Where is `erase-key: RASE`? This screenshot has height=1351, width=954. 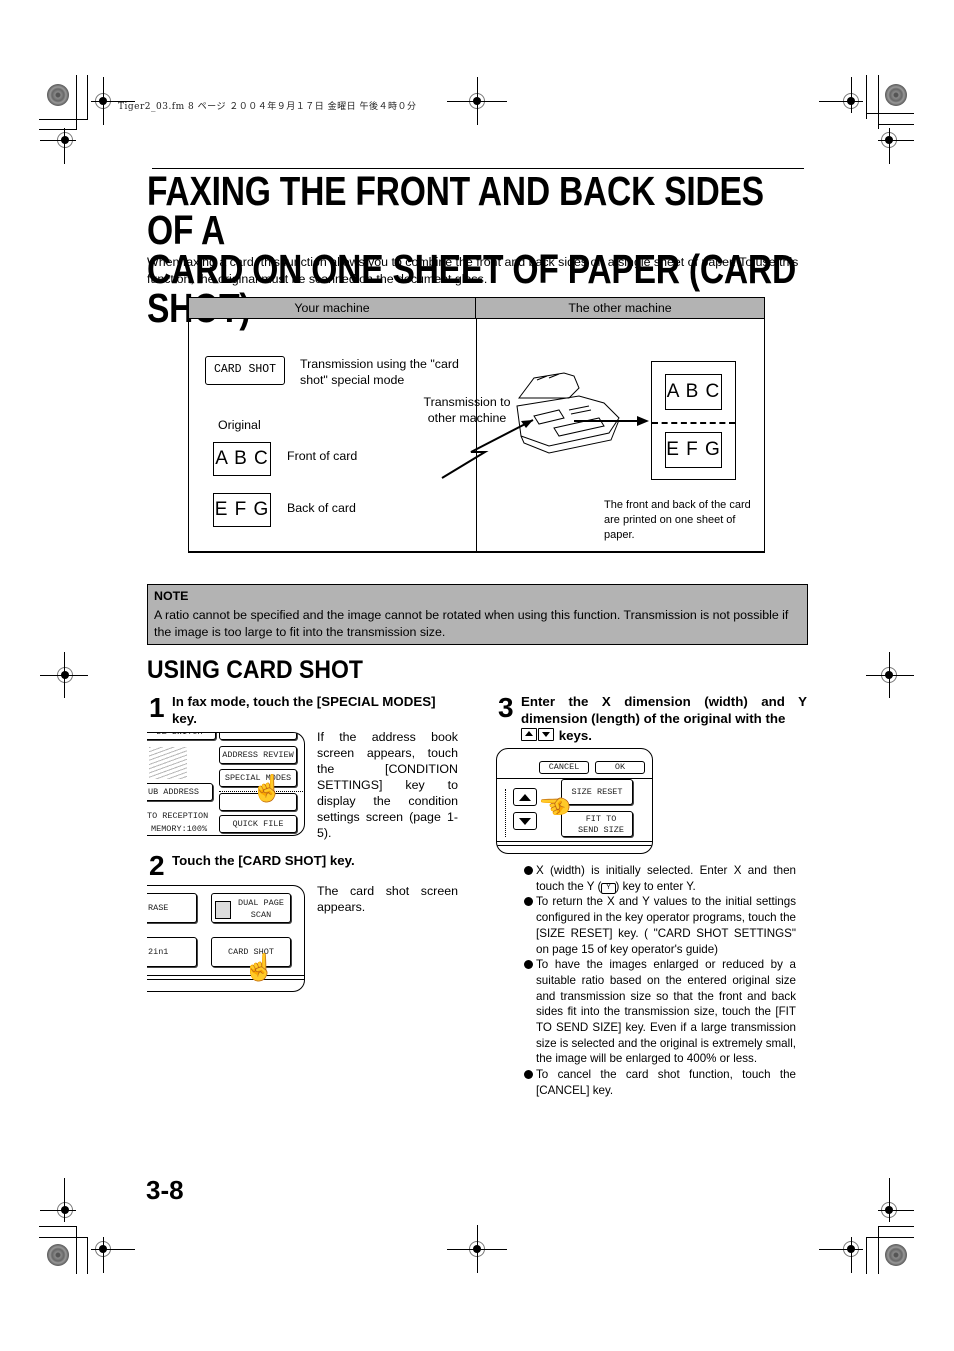 erase-key: RASE is located at coordinates (172, 908).